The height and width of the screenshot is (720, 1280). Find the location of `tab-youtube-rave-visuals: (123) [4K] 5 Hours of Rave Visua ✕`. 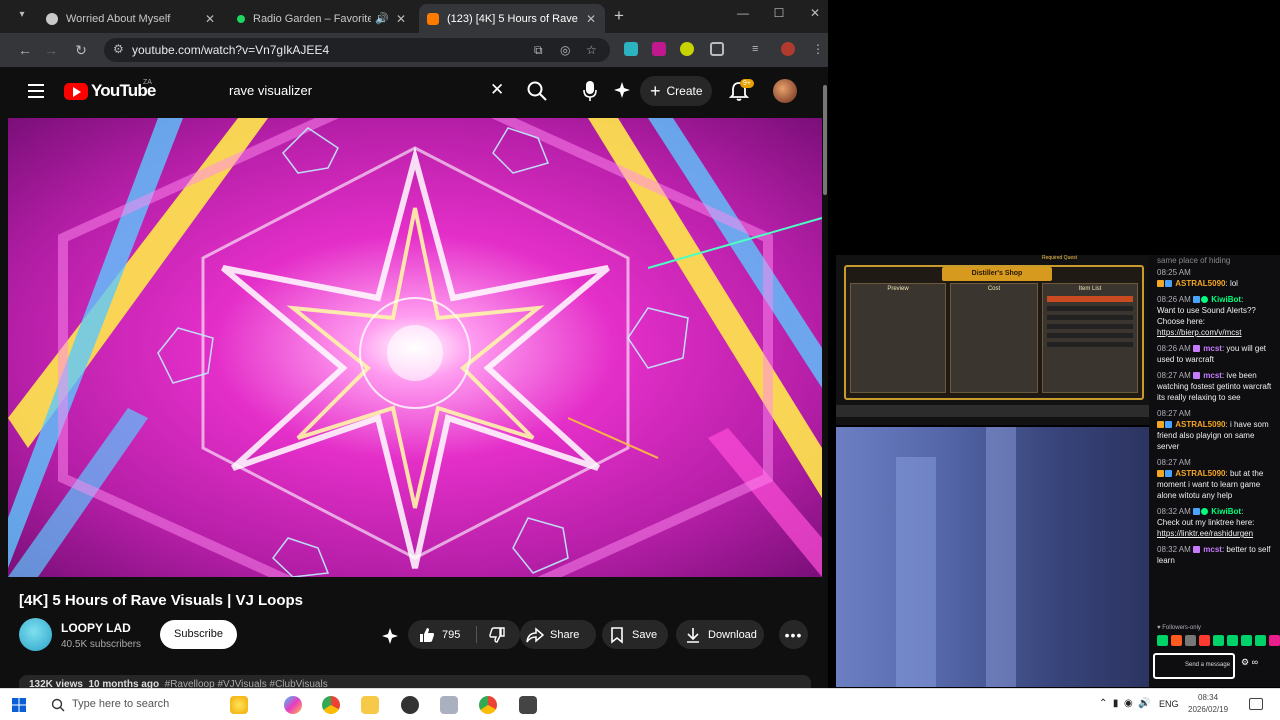

tab-youtube-rave-visuals: (123) [4K] 5 Hours of Rave Visua ✕ is located at coordinates (512, 18).